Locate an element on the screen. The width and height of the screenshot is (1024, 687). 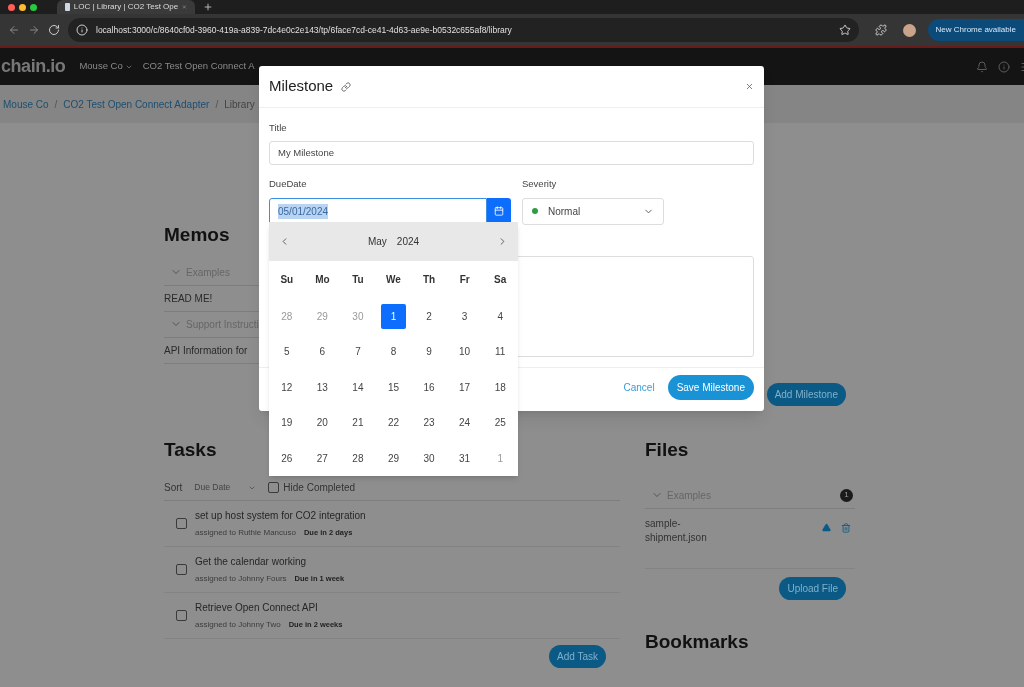
calendar-day: 28 is located at coordinates (358, 458).